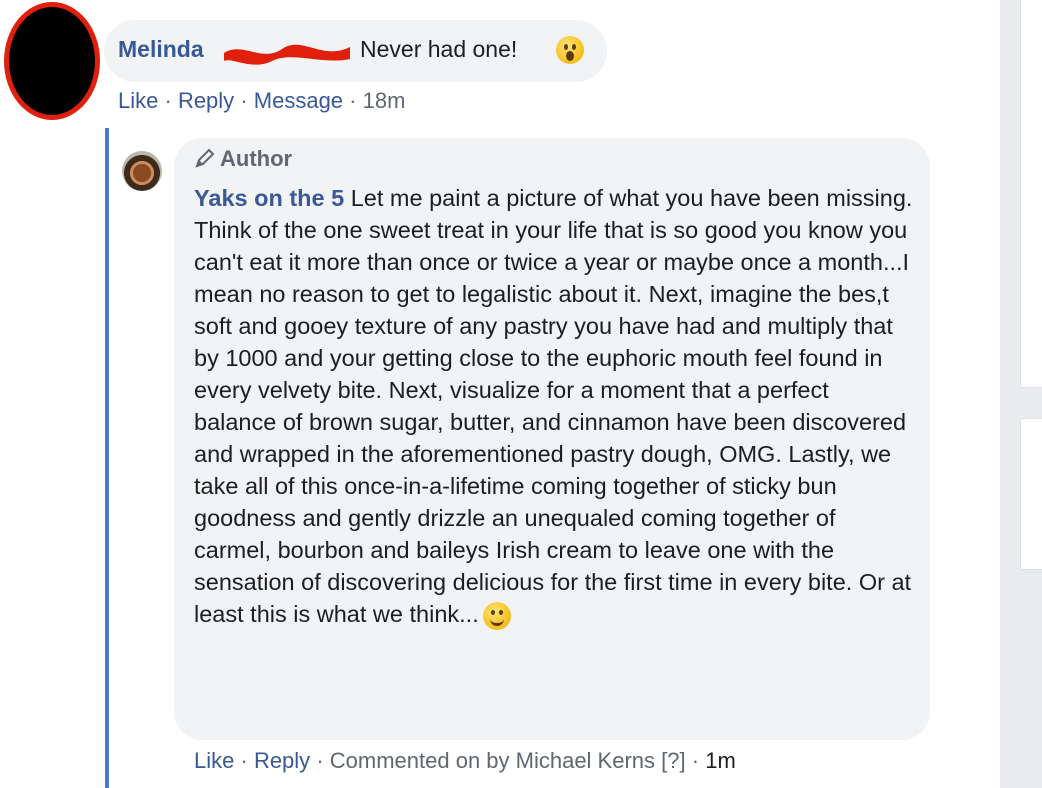 This screenshot has width=1042, height=788. Describe the element at coordinates (720, 760) in the screenshot. I see `timestamp: 1m` at that location.